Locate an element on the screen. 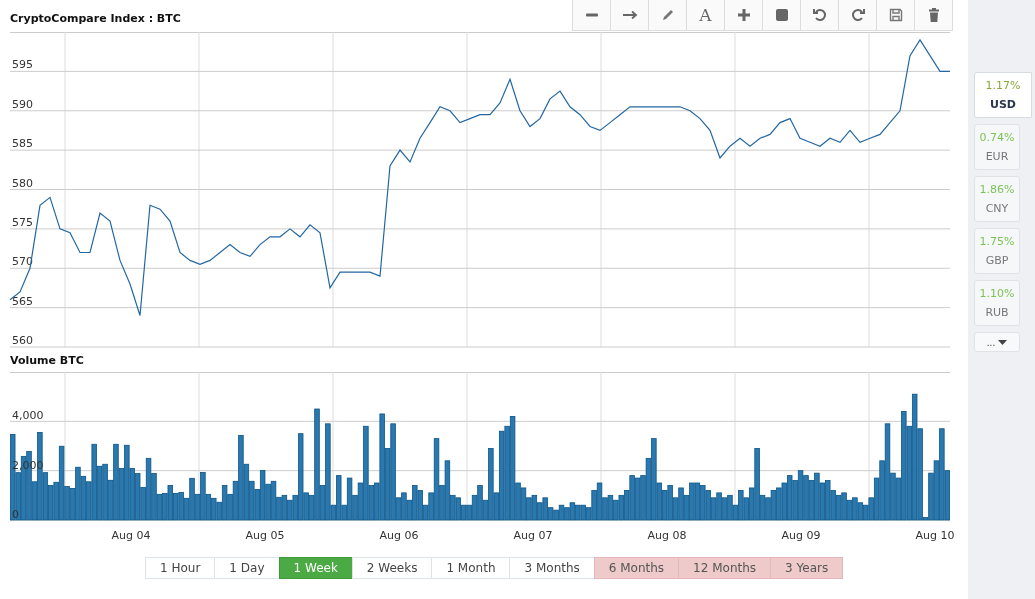 This screenshot has width=1035, height=599. range-tab: 6 Months is located at coordinates (636, 568).